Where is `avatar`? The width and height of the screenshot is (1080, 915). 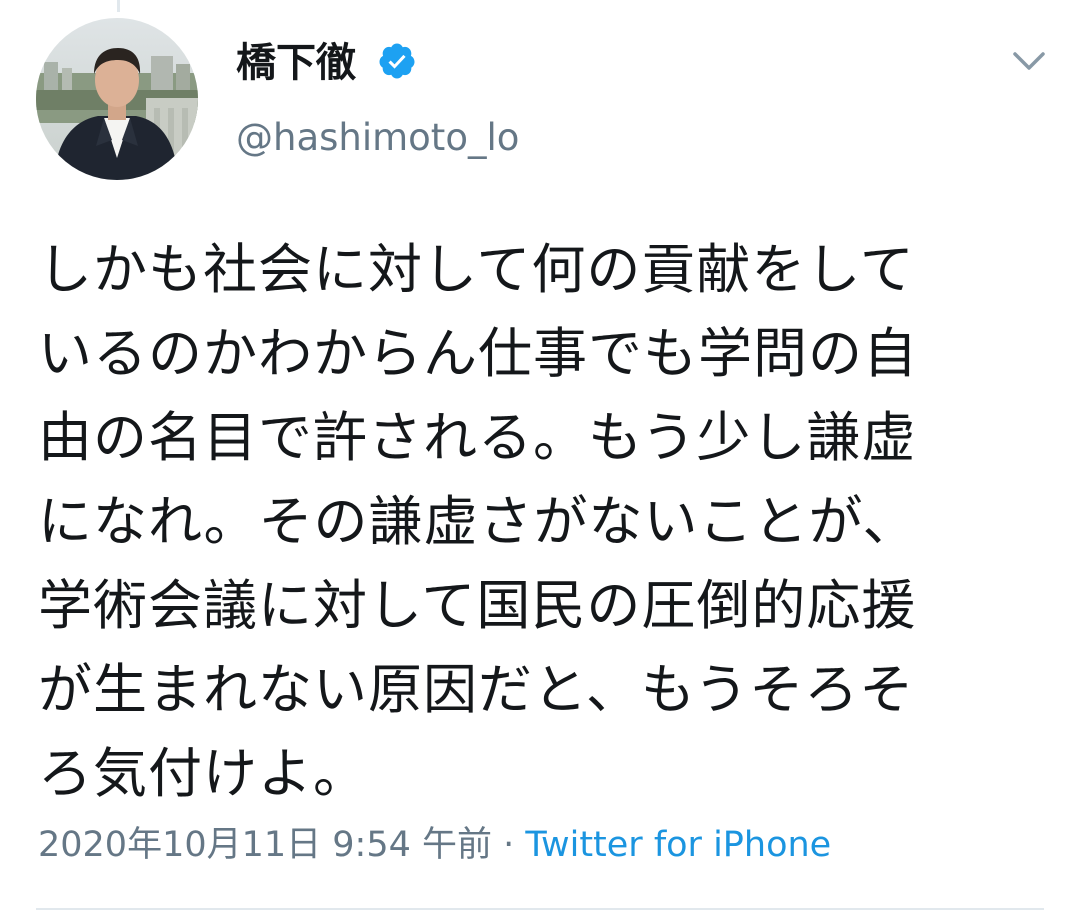 avatar is located at coordinates (117, 99).